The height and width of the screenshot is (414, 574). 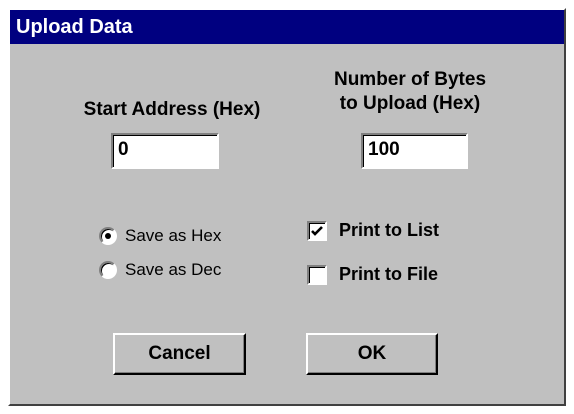 What do you see at coordinates (388, 274) in the screenshot?
I see `print-to-file-label: Print to File` at bounding box center [388, 274].